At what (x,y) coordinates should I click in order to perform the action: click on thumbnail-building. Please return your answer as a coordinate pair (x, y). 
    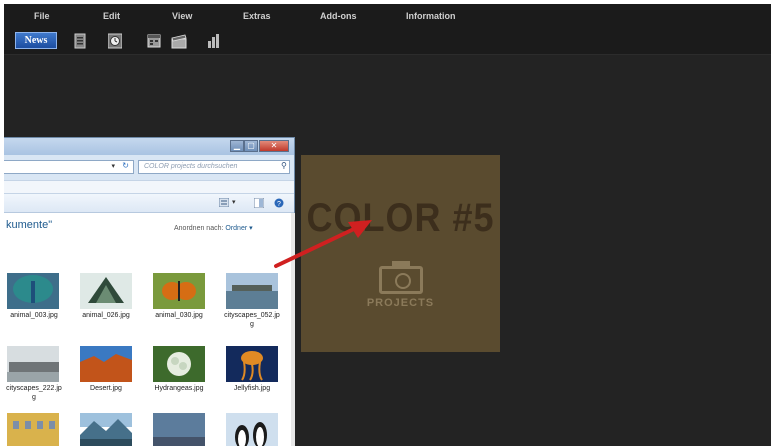
    Looking at the image, I should click on (33, 429).